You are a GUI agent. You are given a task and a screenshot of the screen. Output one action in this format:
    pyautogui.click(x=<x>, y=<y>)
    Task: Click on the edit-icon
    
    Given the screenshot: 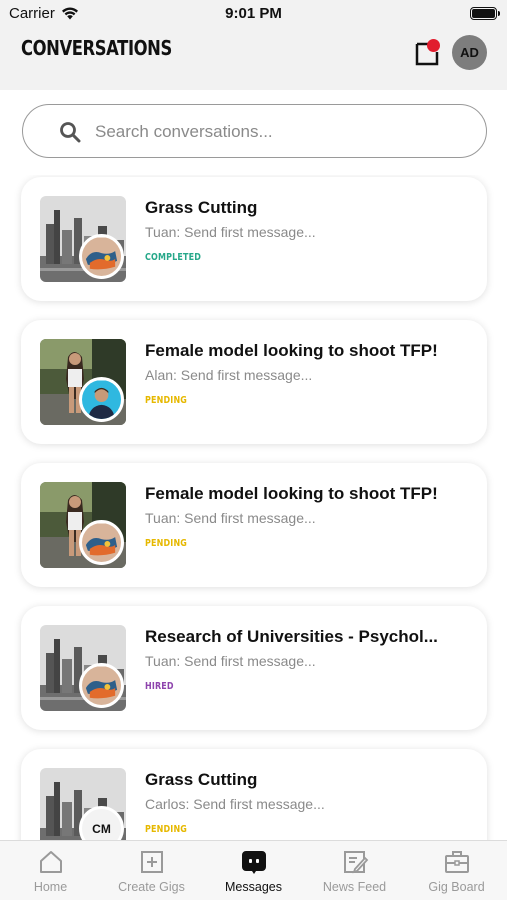 What is the action you would take?
    pyautogui.click(x=355, y=862)
    